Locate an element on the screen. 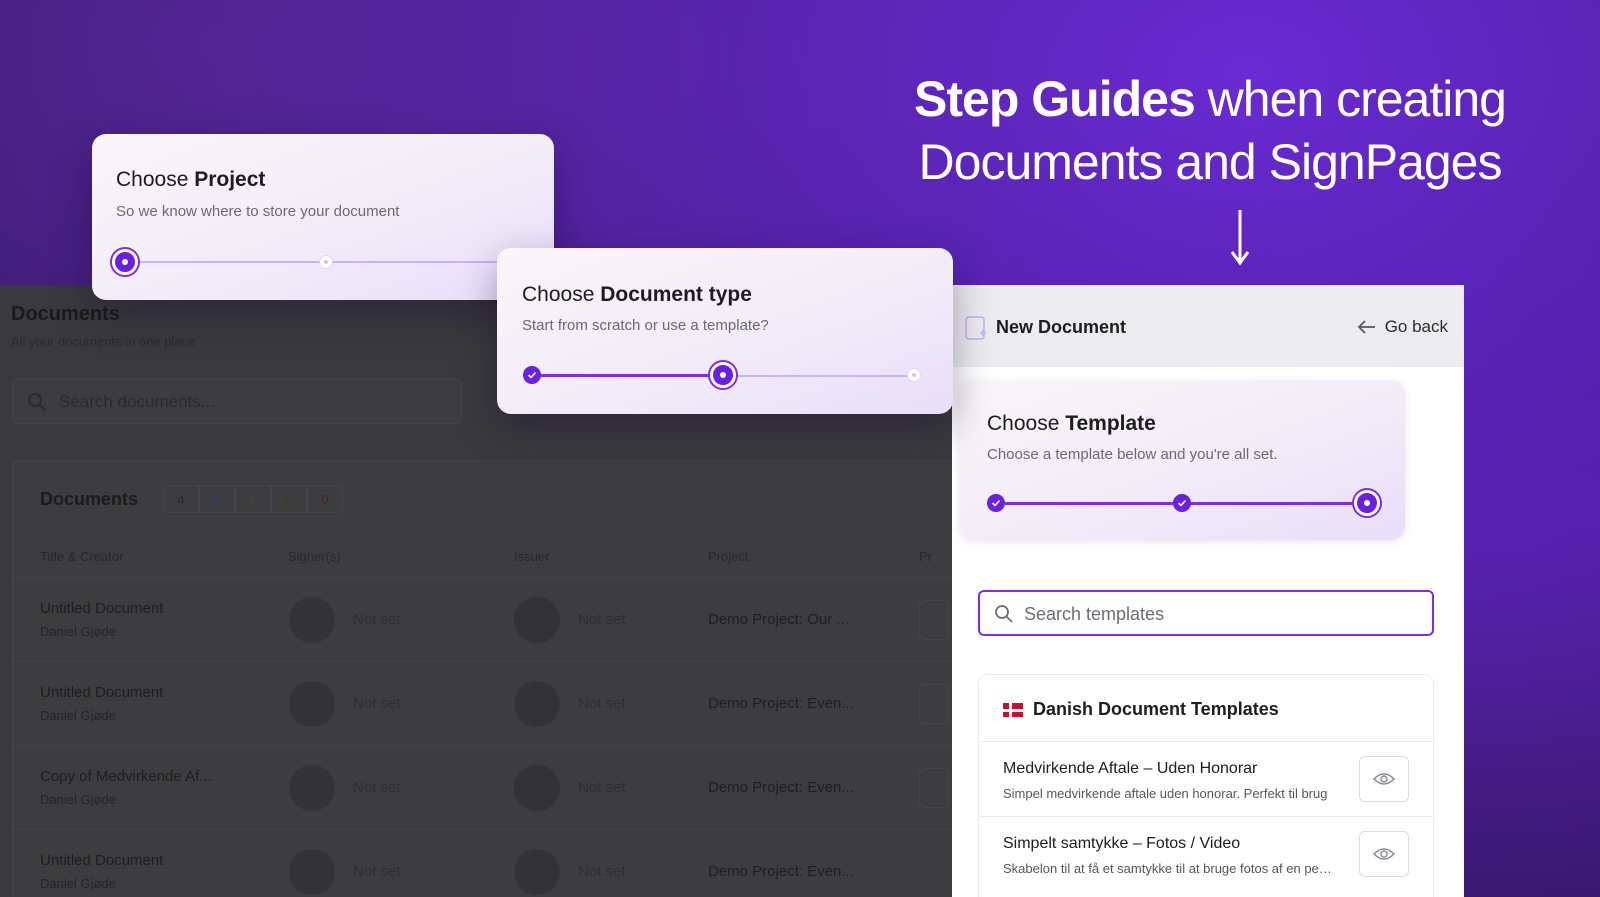 The width and height of the screenshot is (1600, 897). step-title-bold: Project is located at coordinates (230, 179).